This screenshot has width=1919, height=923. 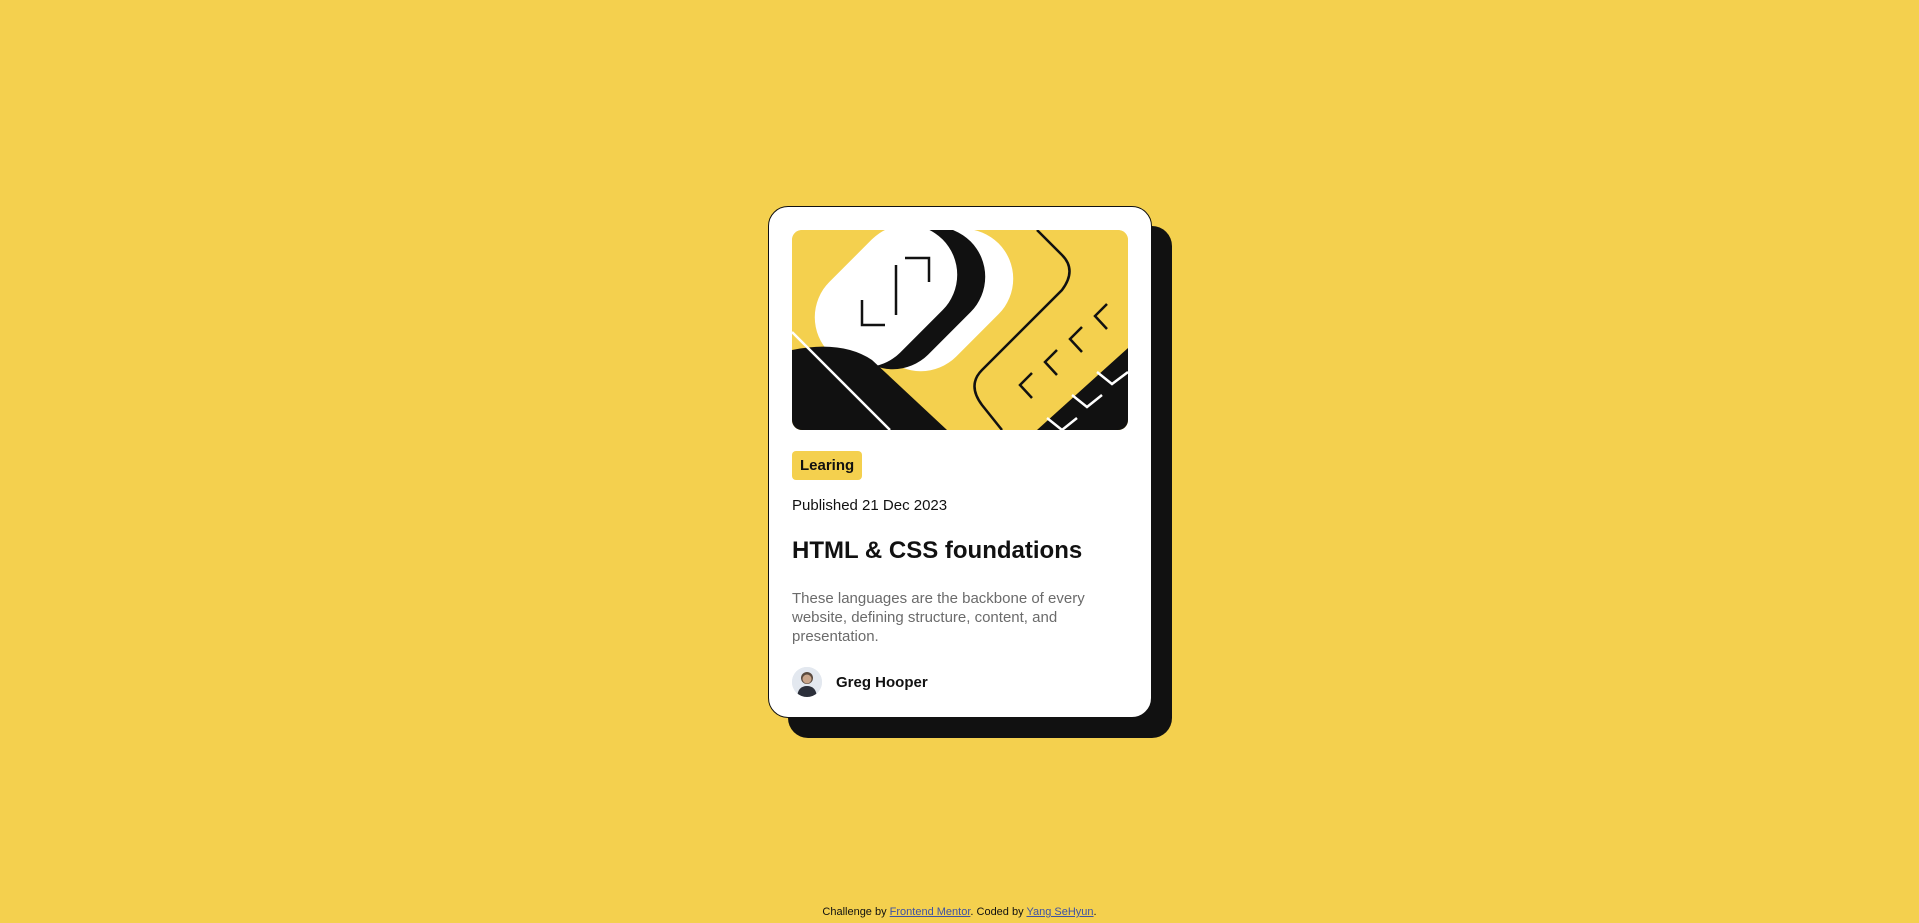 I want to click on blog-illustration, so click(x=960, y=330).